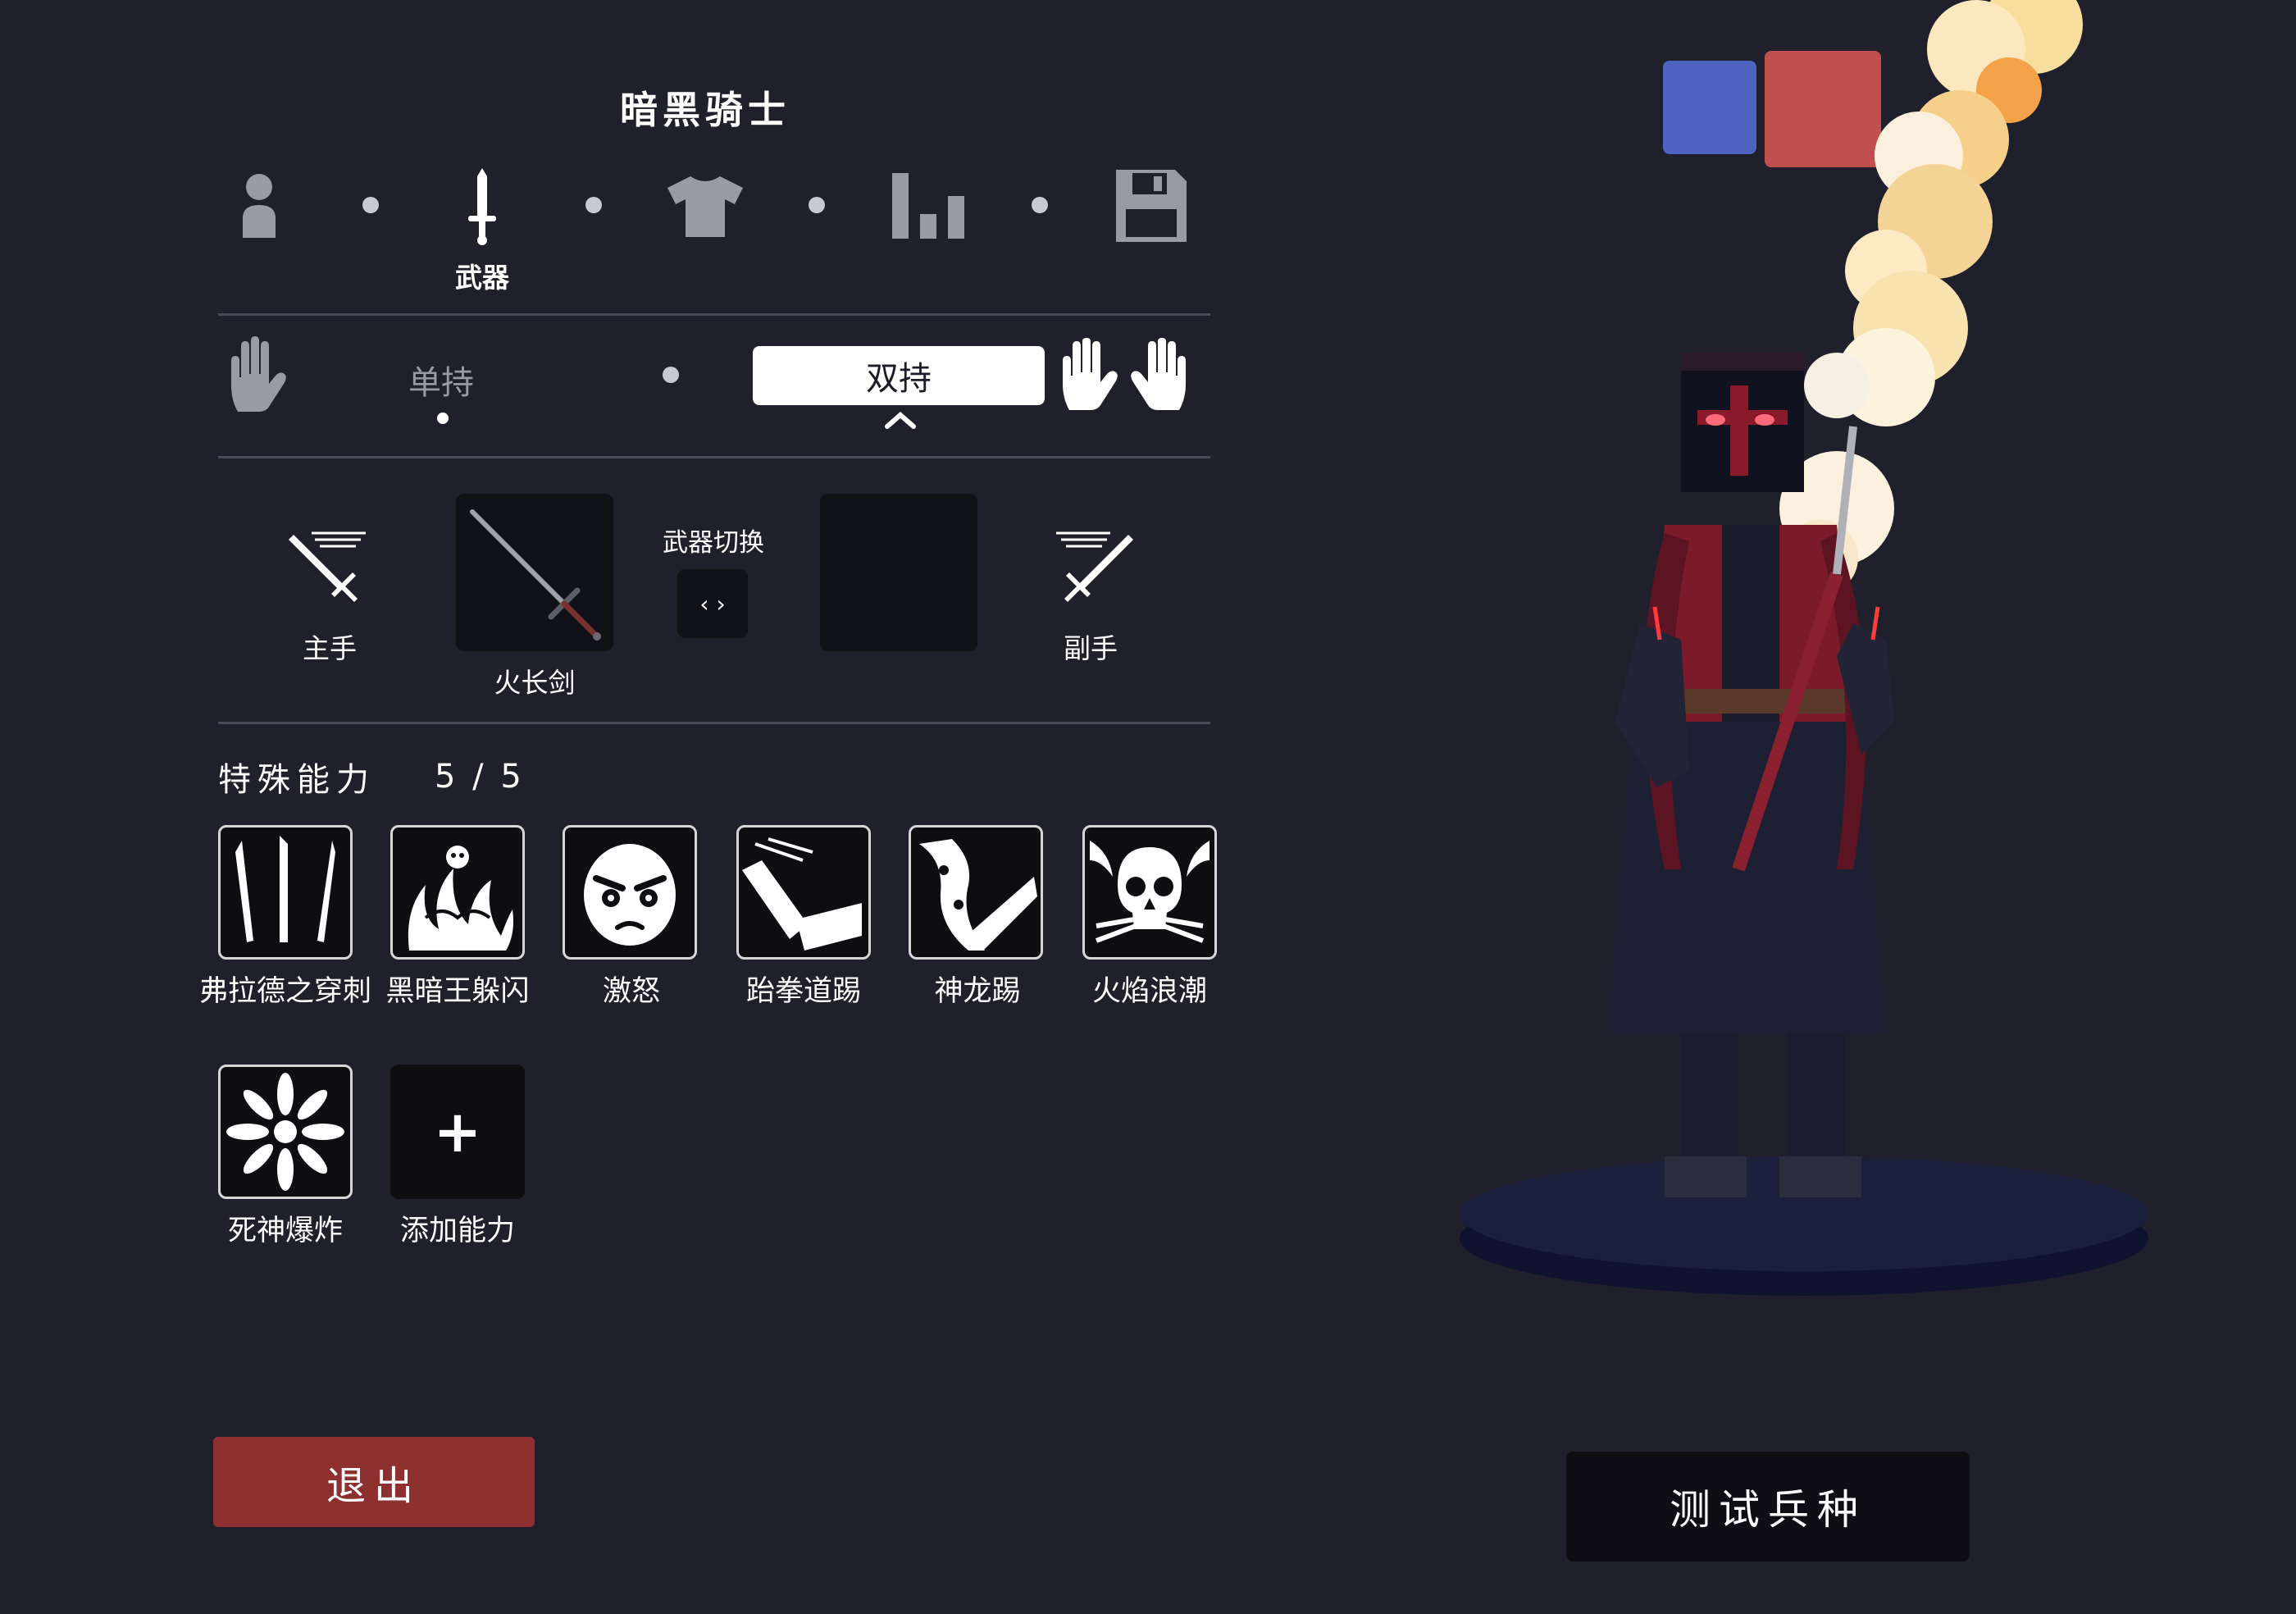  I want to click on off-hand-button, so click(1094, 570).